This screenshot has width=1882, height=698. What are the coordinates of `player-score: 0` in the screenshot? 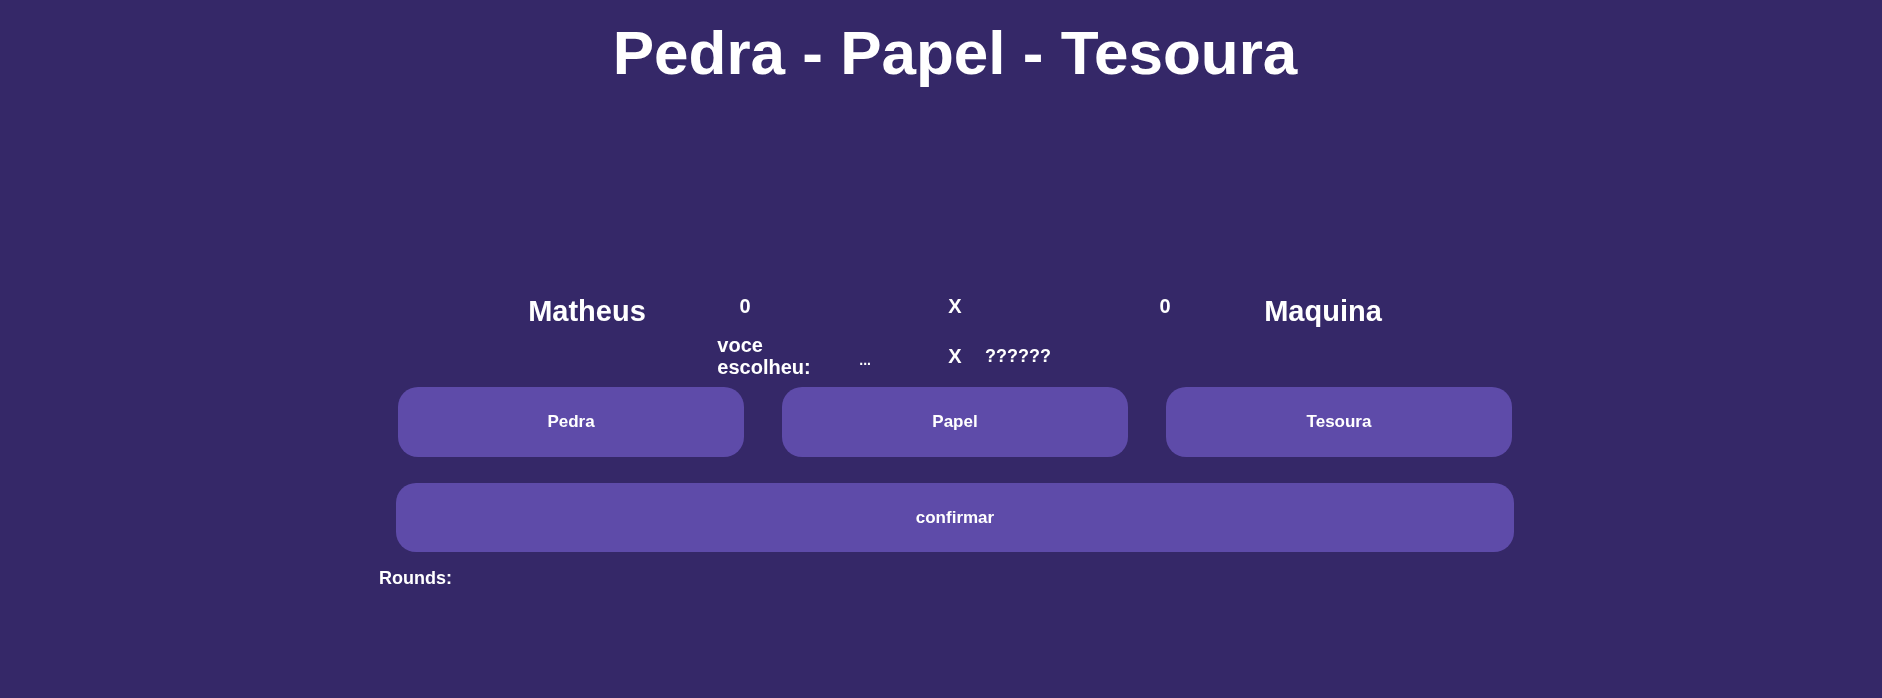 It's located at (745, 306).